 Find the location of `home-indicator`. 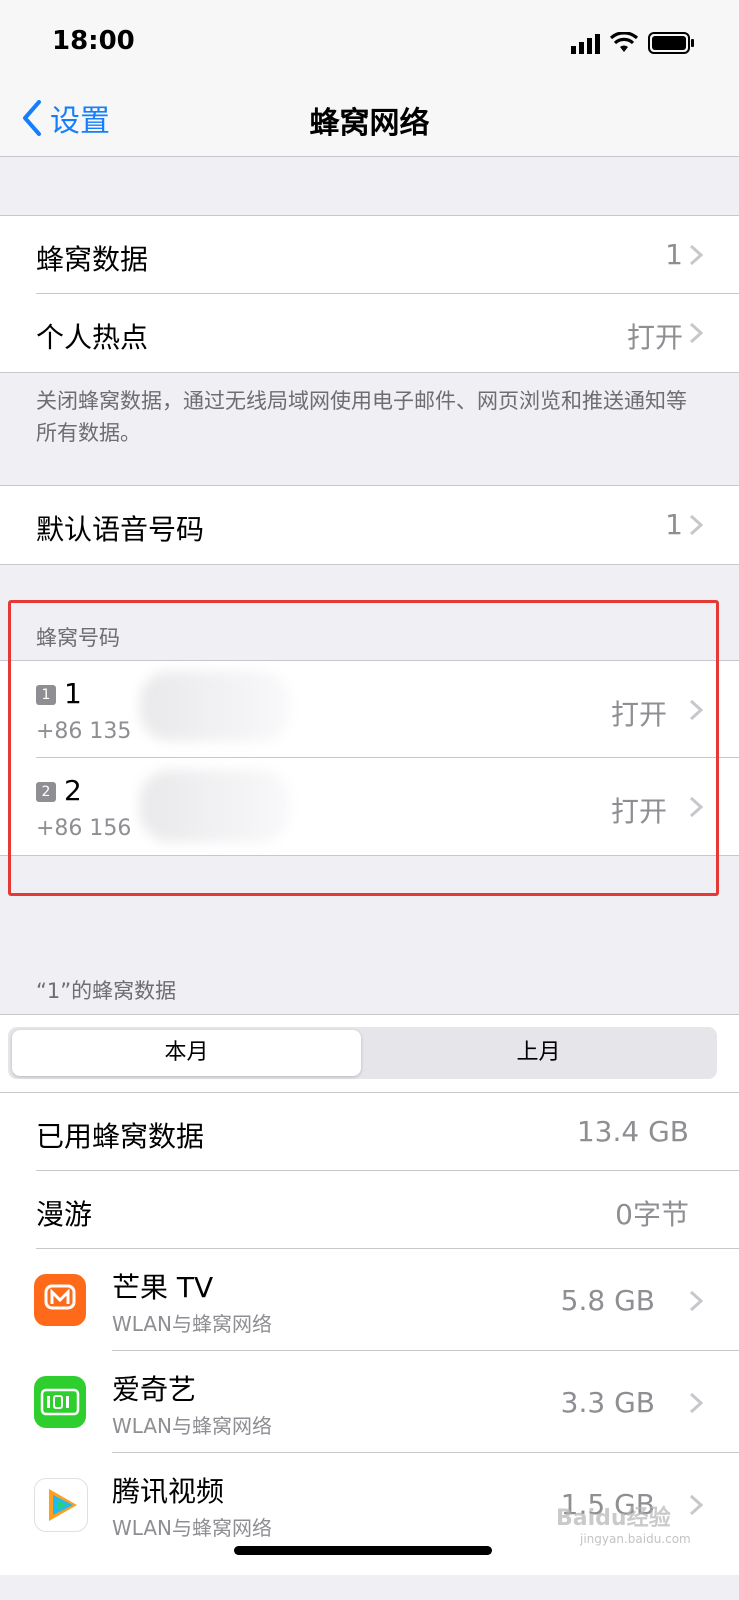

home-indicator is located at coordinates (363, 1550).